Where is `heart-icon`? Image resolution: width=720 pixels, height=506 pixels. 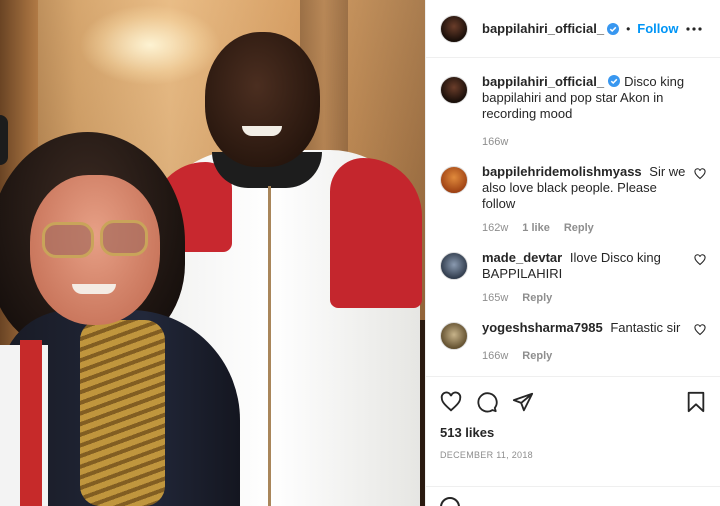
heart-icon is located at coordinates (451, 402).